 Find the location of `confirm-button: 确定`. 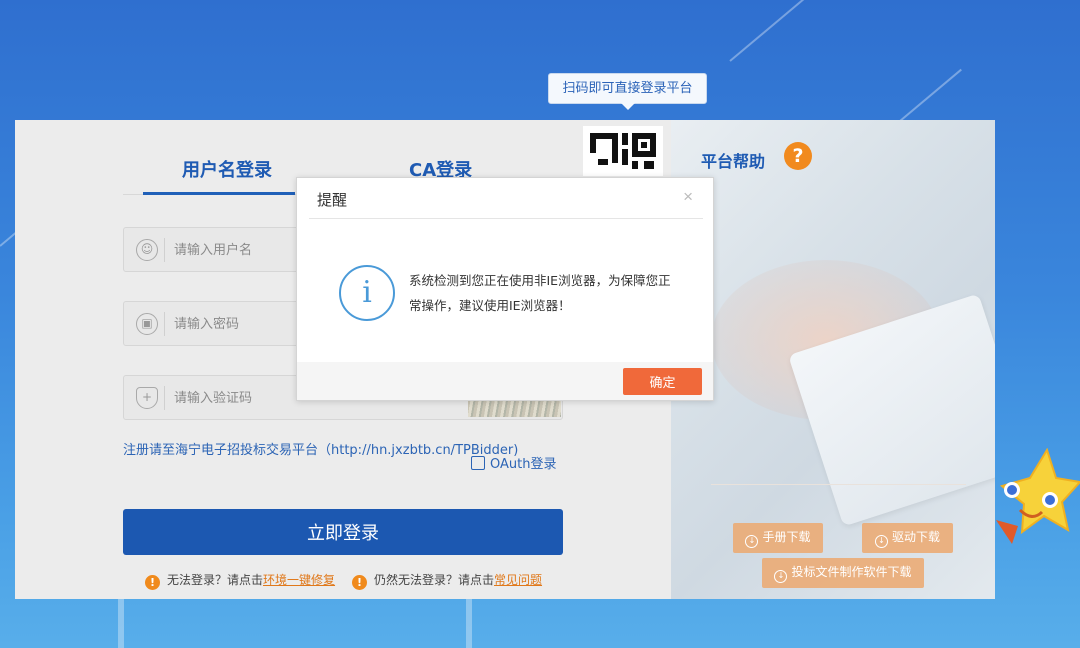

confirm-button: 确定 is located at coordinates (662, 381).